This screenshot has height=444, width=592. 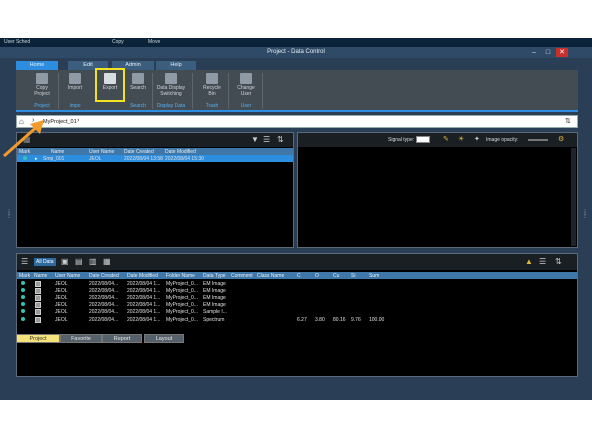 I want to click on right-resize-grip: ⋮ ⋮, so click(x=585, y=214).